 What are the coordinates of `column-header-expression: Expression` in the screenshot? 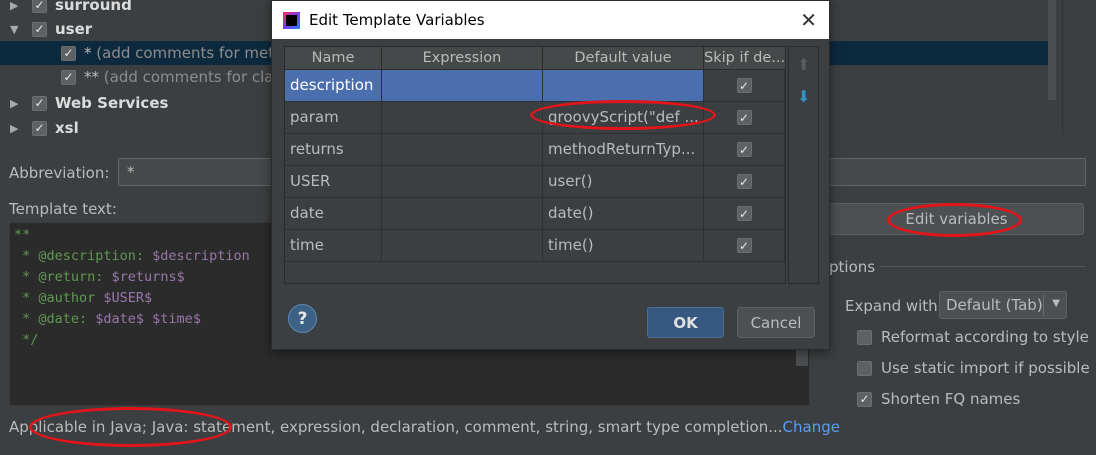 It's located at (462, 58).